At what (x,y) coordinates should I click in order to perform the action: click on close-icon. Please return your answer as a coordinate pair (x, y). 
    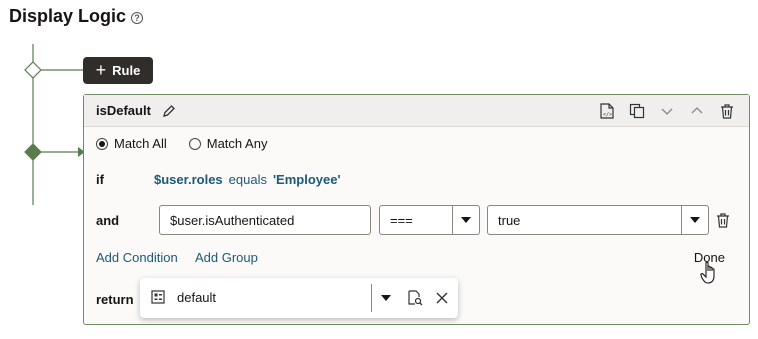
    Looking at the image, I should click on (442, 298).